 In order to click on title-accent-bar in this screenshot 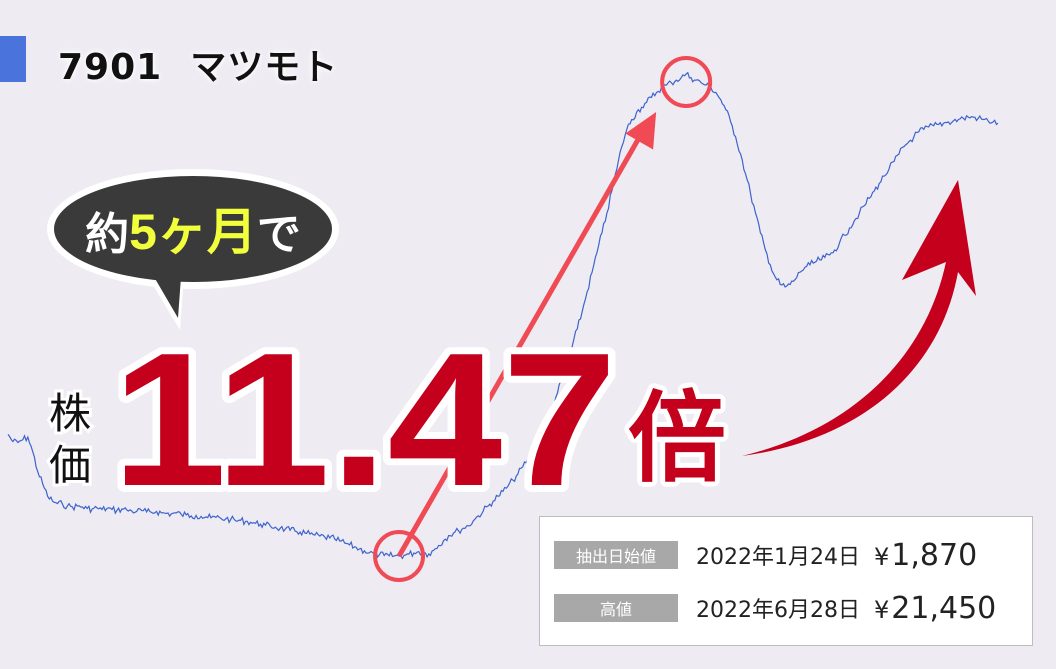, I will do `click(13, 59)`.